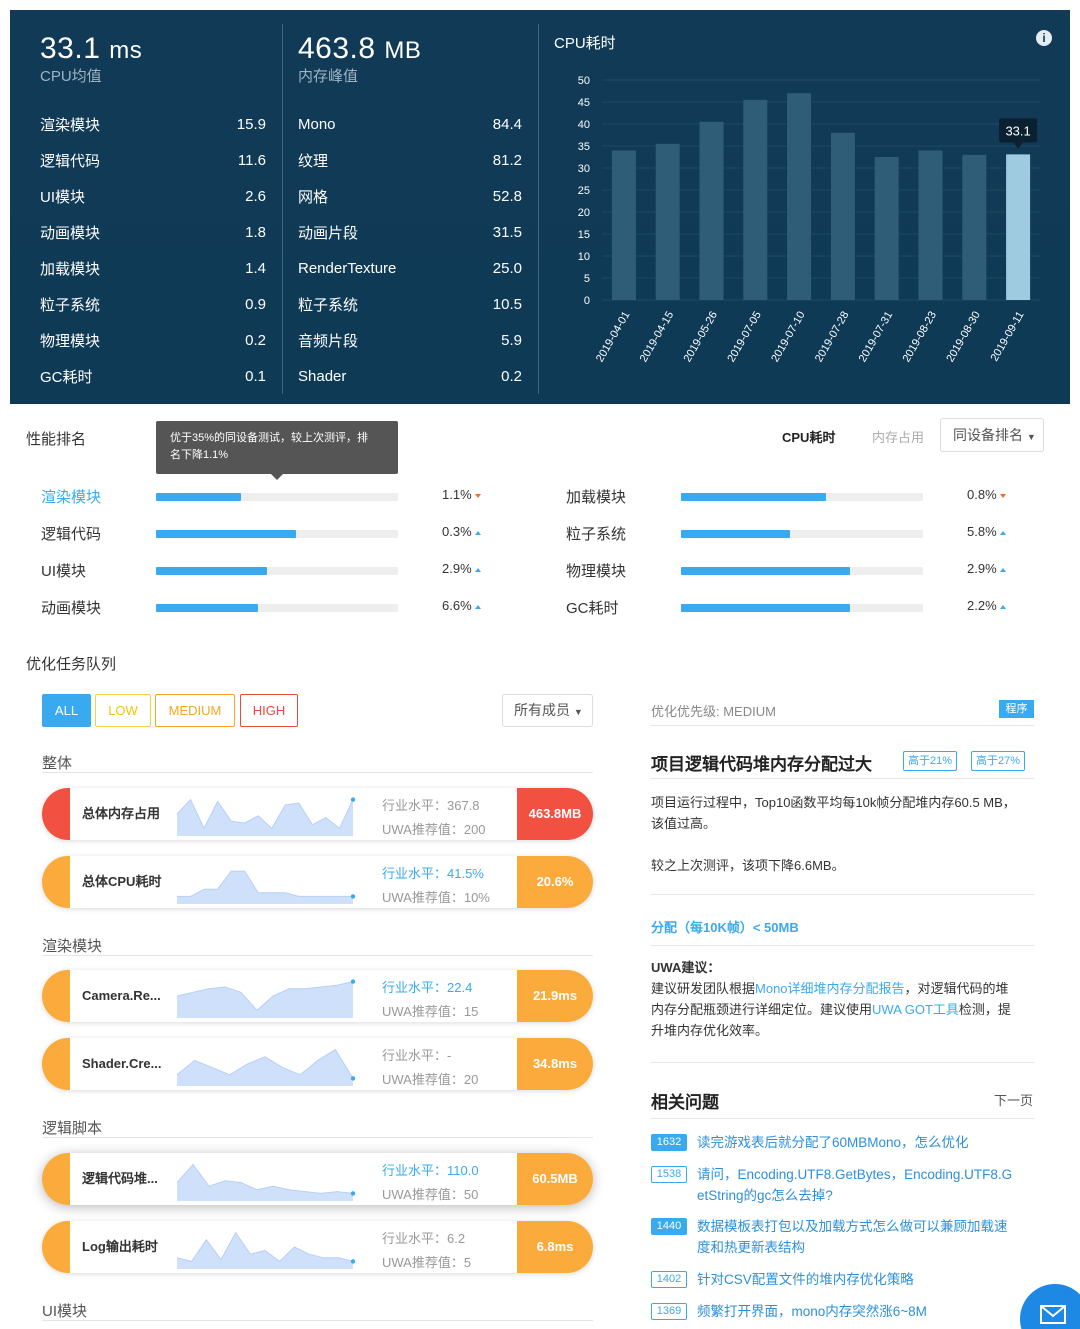 This screenshot has height=1329, width=1080. Describe the element at coordinates (841, 1311) in the screenshot. I see `related-question: 1369 频繁打开界面，mono内存突然涨6~8M` at that location.